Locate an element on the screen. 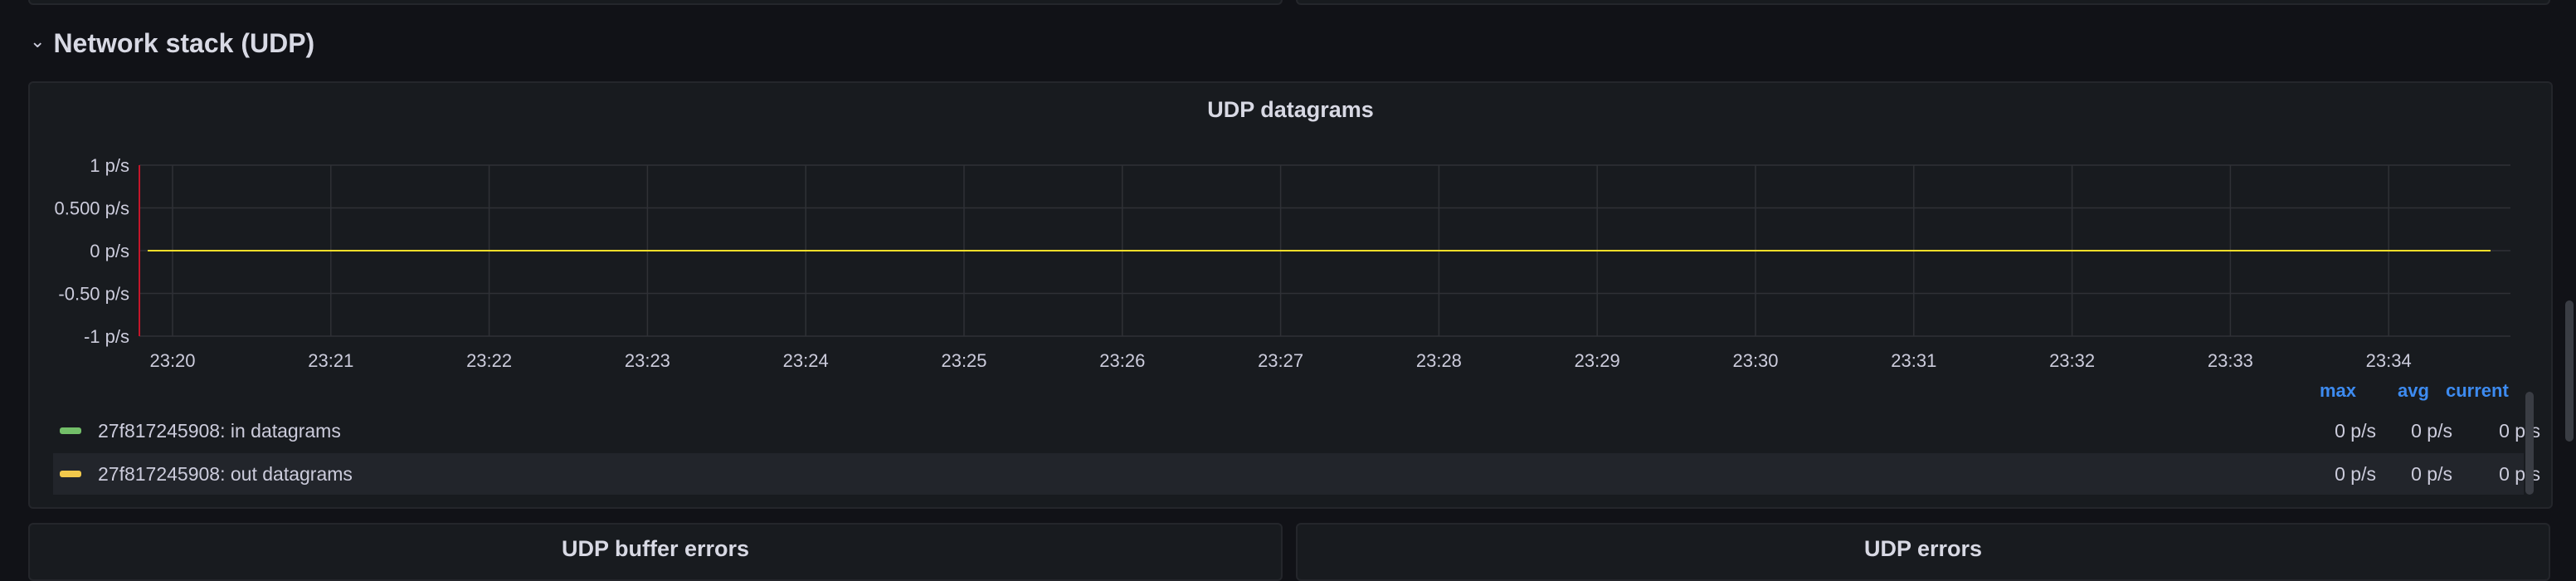 The height and width of the screenshot is (581, 2576). x-tick-label: 23:21 is located at coordinates (330, 360).